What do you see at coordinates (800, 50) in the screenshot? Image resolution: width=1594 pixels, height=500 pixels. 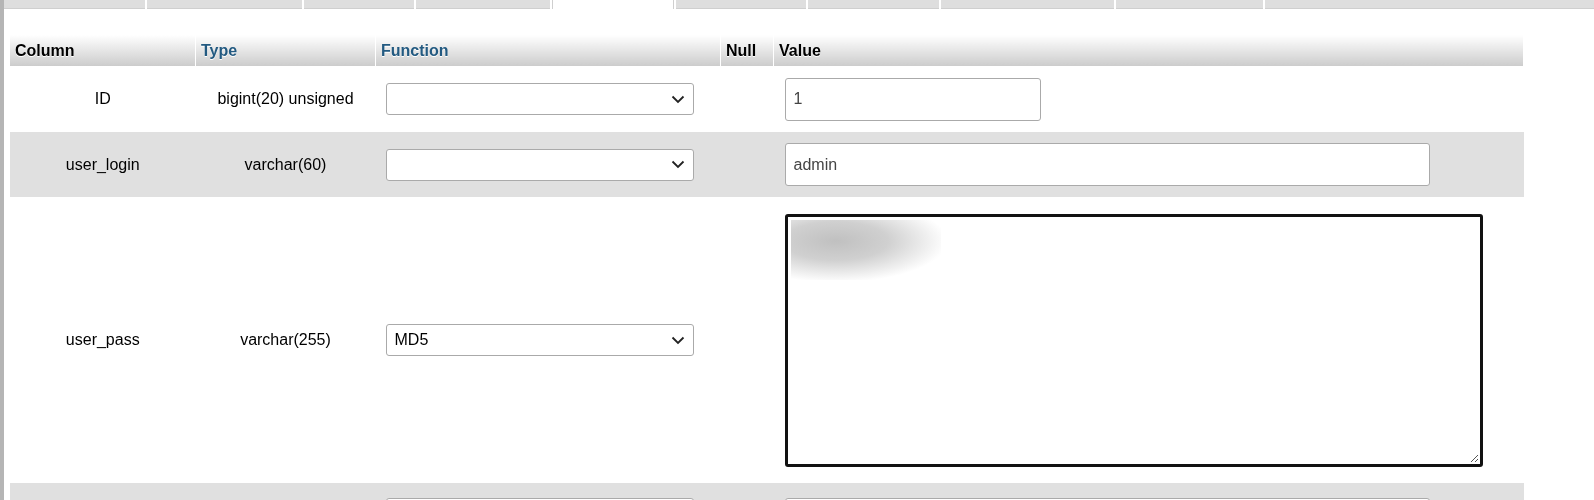 I see `column-header: Value` at bounding box center [800, 50].